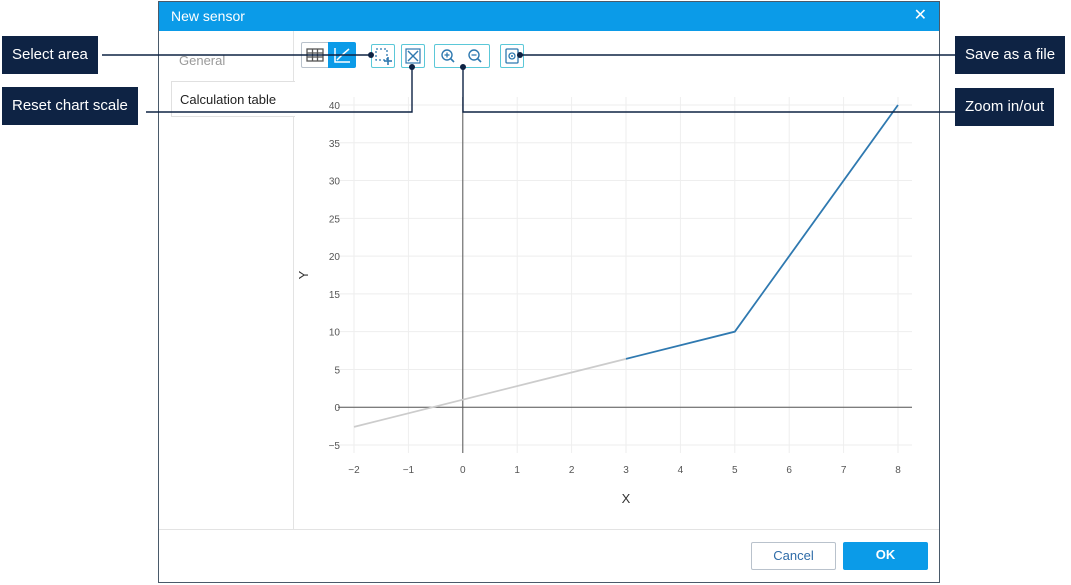 This screenshot has width=1071, height=585. What do you see at coordinates (1010, 55) in the screenshot?
I see `callout-save-file: Save as a file` at bounding box center [1010, 55].